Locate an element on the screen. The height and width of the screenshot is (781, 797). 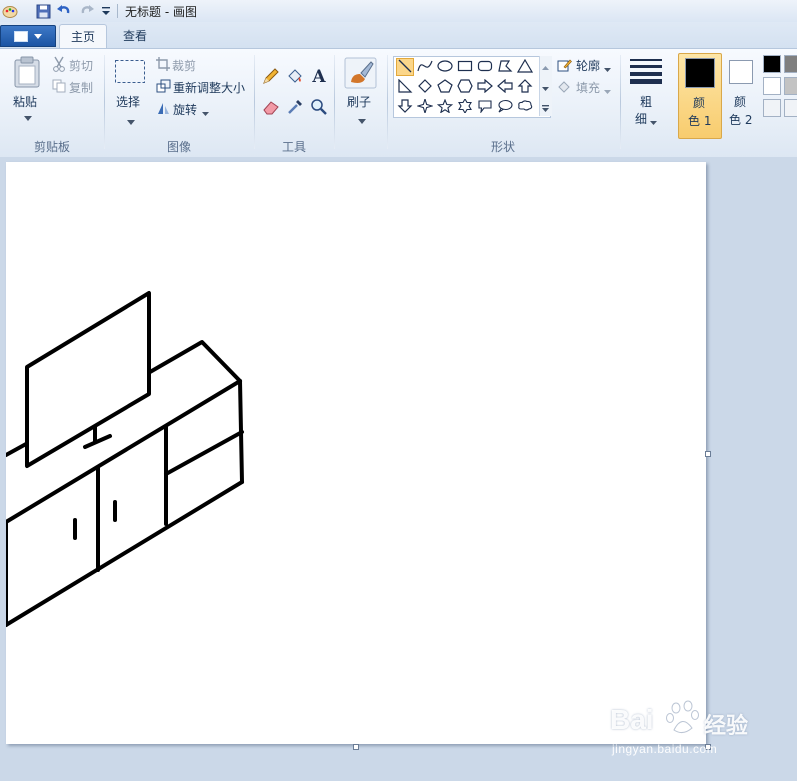
six-point-star-shape is located at coordinates (465, 106).